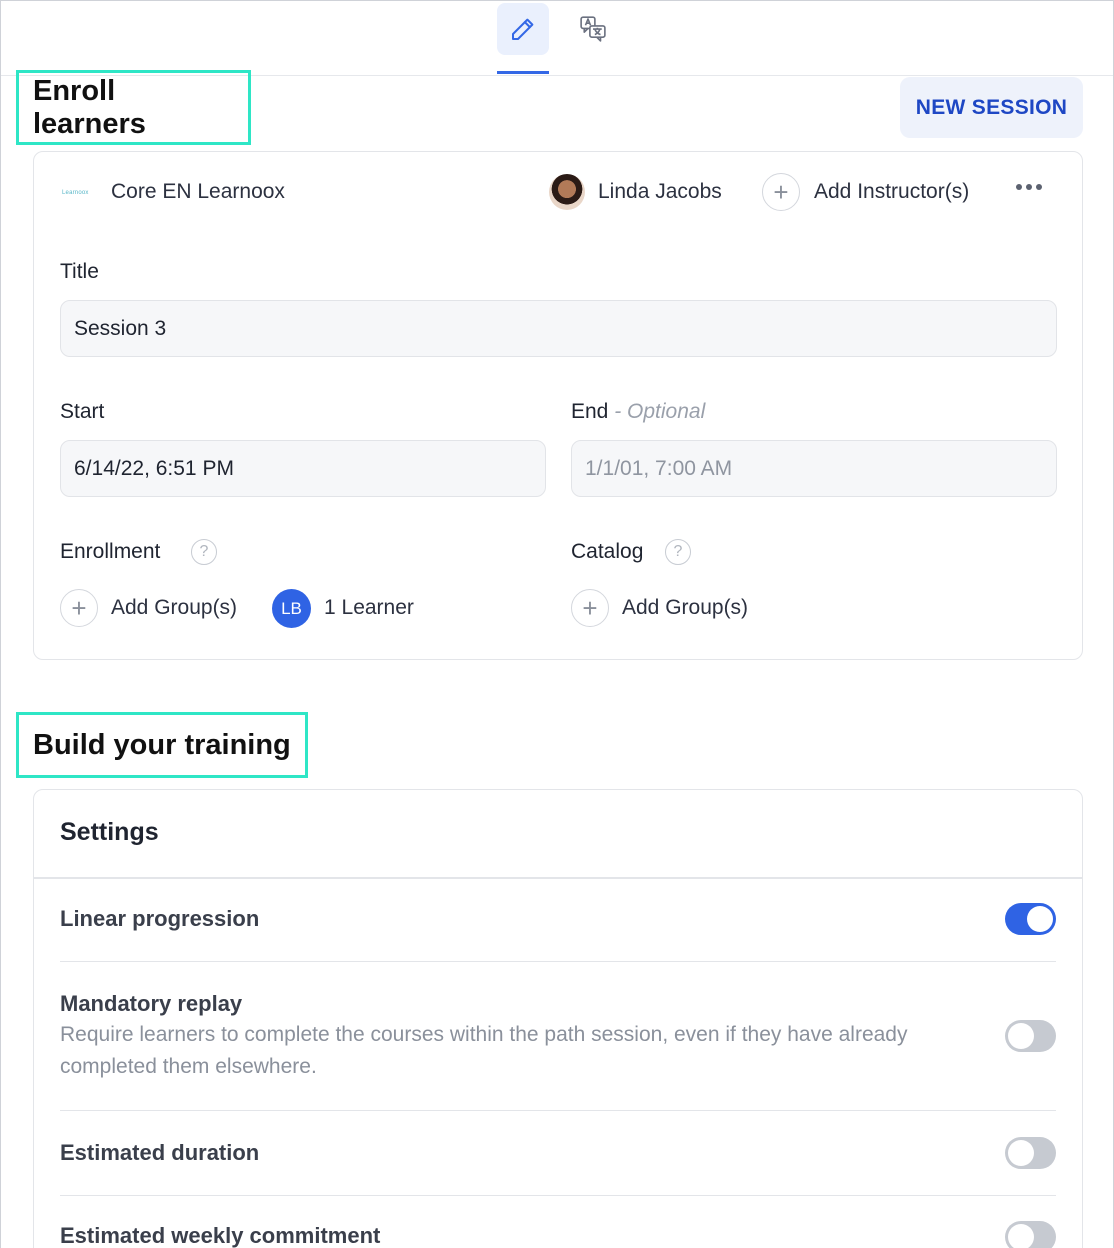 This screenshot has width=1114, height=1248. Describe the element at coordinates (558, 919) in the screenshot. I see `setting-row-linear-progression: Linear progression` at that location.